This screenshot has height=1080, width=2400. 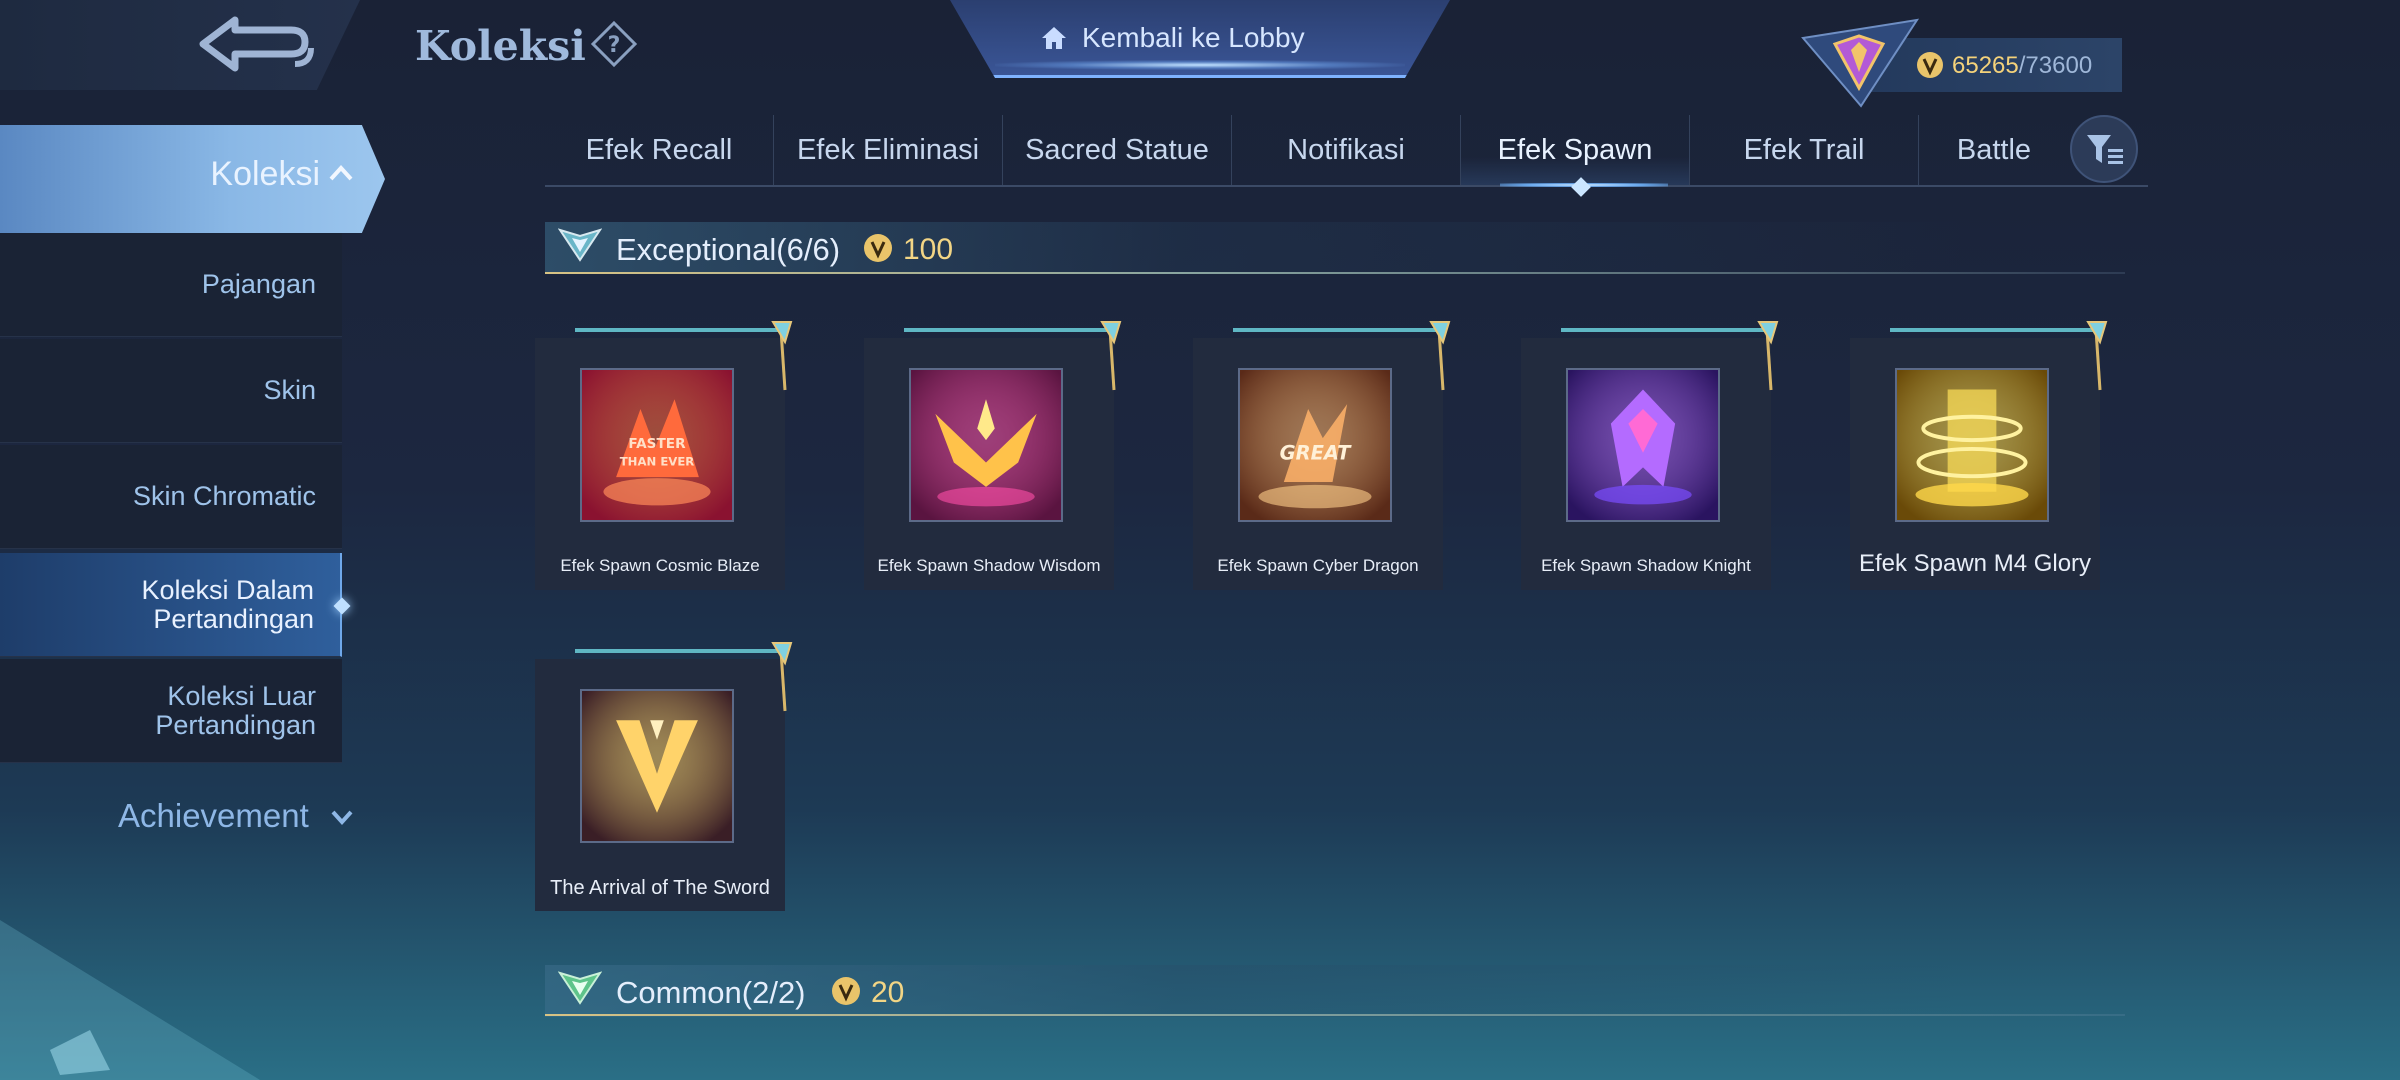 I want to click on lobby-button-content: Kembali ke Lobby, so click(x=1172, y=38).